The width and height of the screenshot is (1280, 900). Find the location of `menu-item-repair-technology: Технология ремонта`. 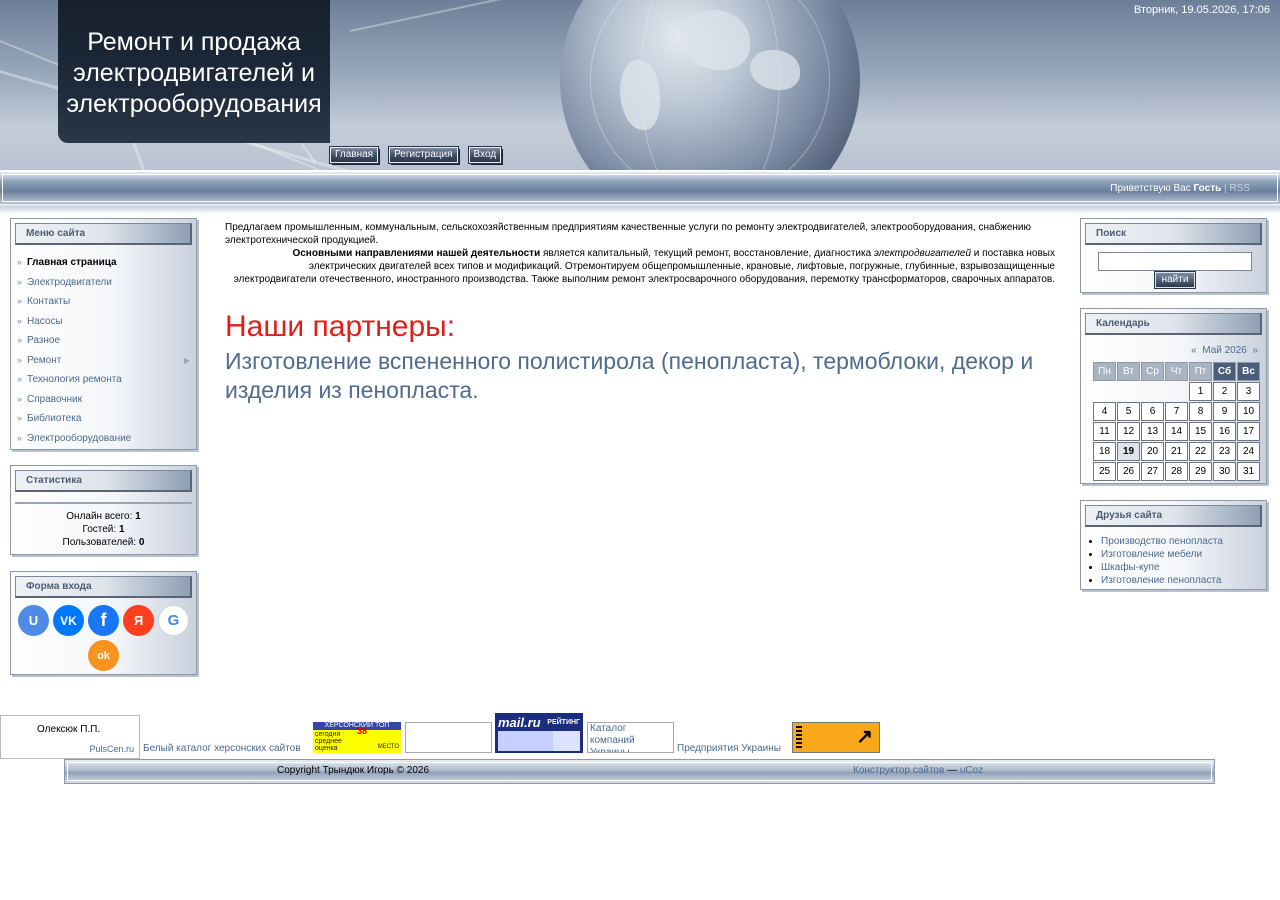

menu-item-repair-technology: Технология ремонта is located at coordinates (106, 380).